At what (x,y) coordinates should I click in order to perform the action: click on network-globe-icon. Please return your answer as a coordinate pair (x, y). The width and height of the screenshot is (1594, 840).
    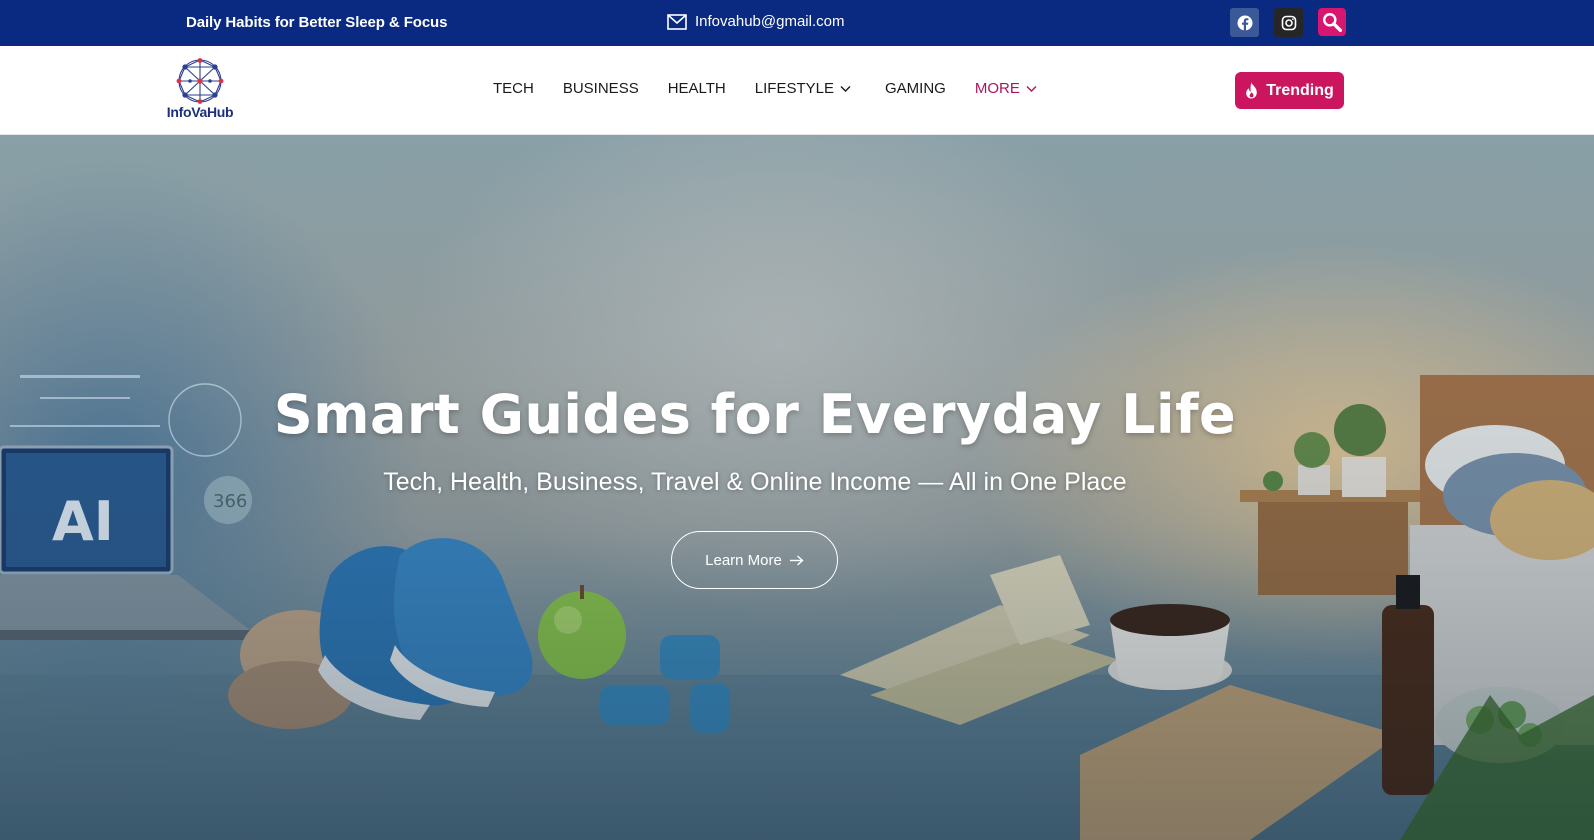
    Looking at the image, I should click on (200, 81).